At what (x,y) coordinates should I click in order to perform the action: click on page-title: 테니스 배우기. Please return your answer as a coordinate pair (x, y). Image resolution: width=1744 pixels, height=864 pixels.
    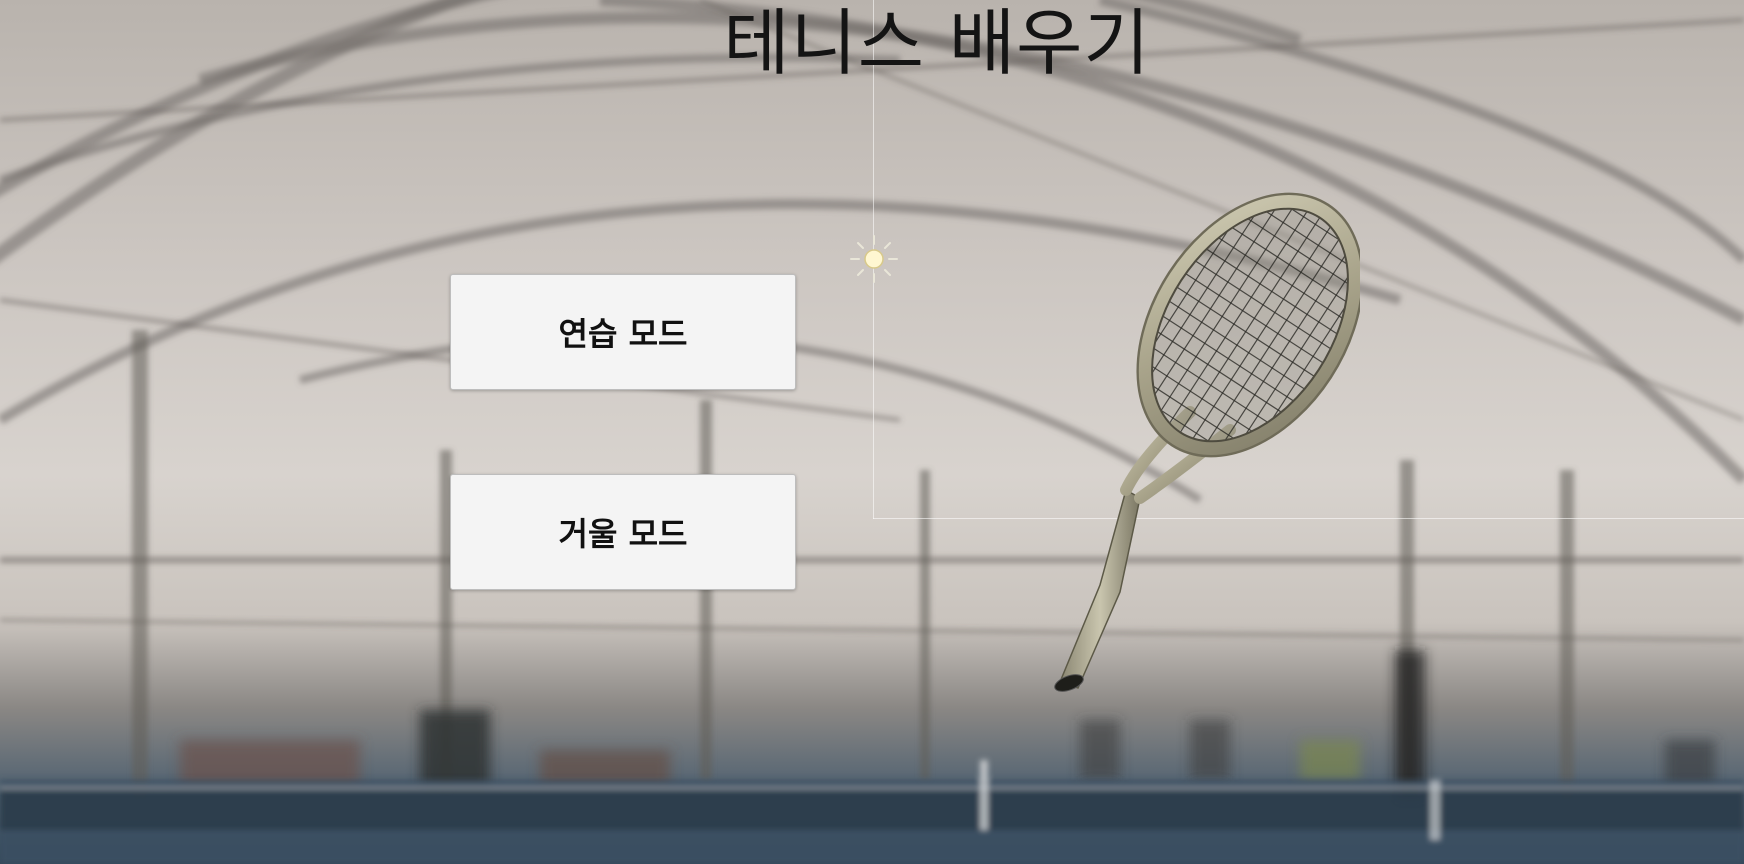
    Looking at the image, I should click on (937, 43).